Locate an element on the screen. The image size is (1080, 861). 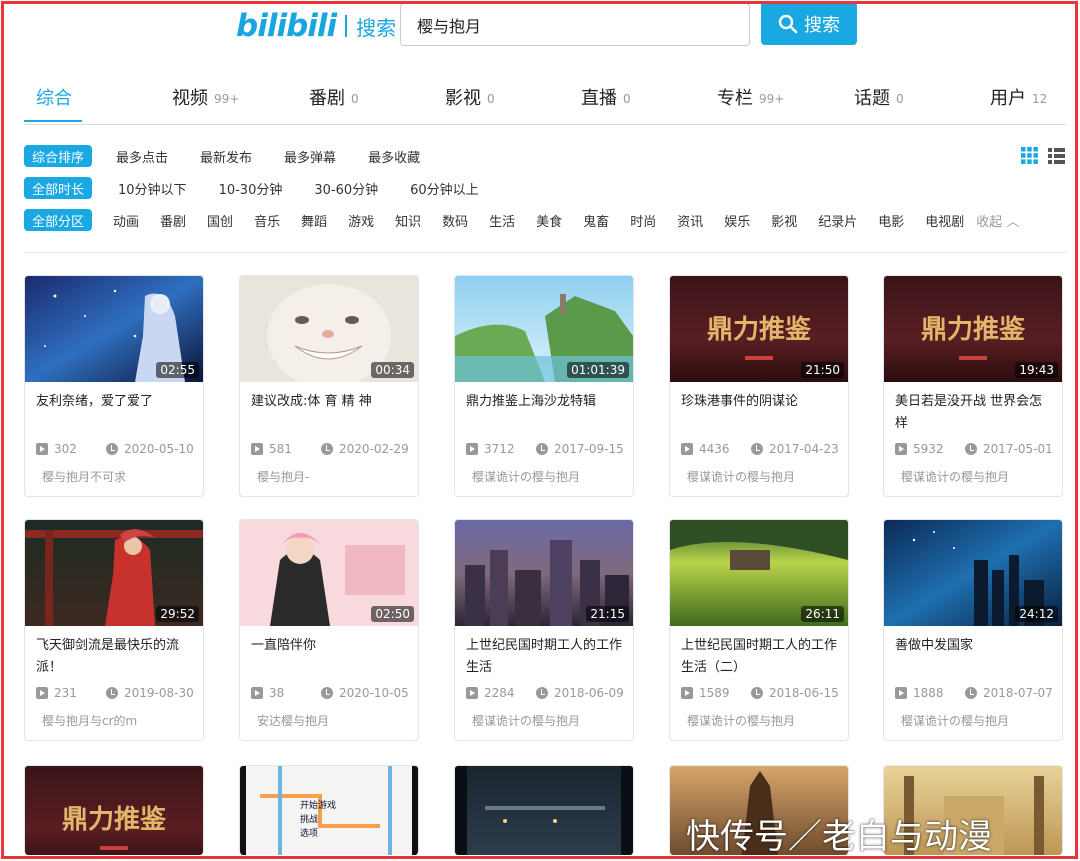
category-option: 数码 is located at coordinates (455, 220).